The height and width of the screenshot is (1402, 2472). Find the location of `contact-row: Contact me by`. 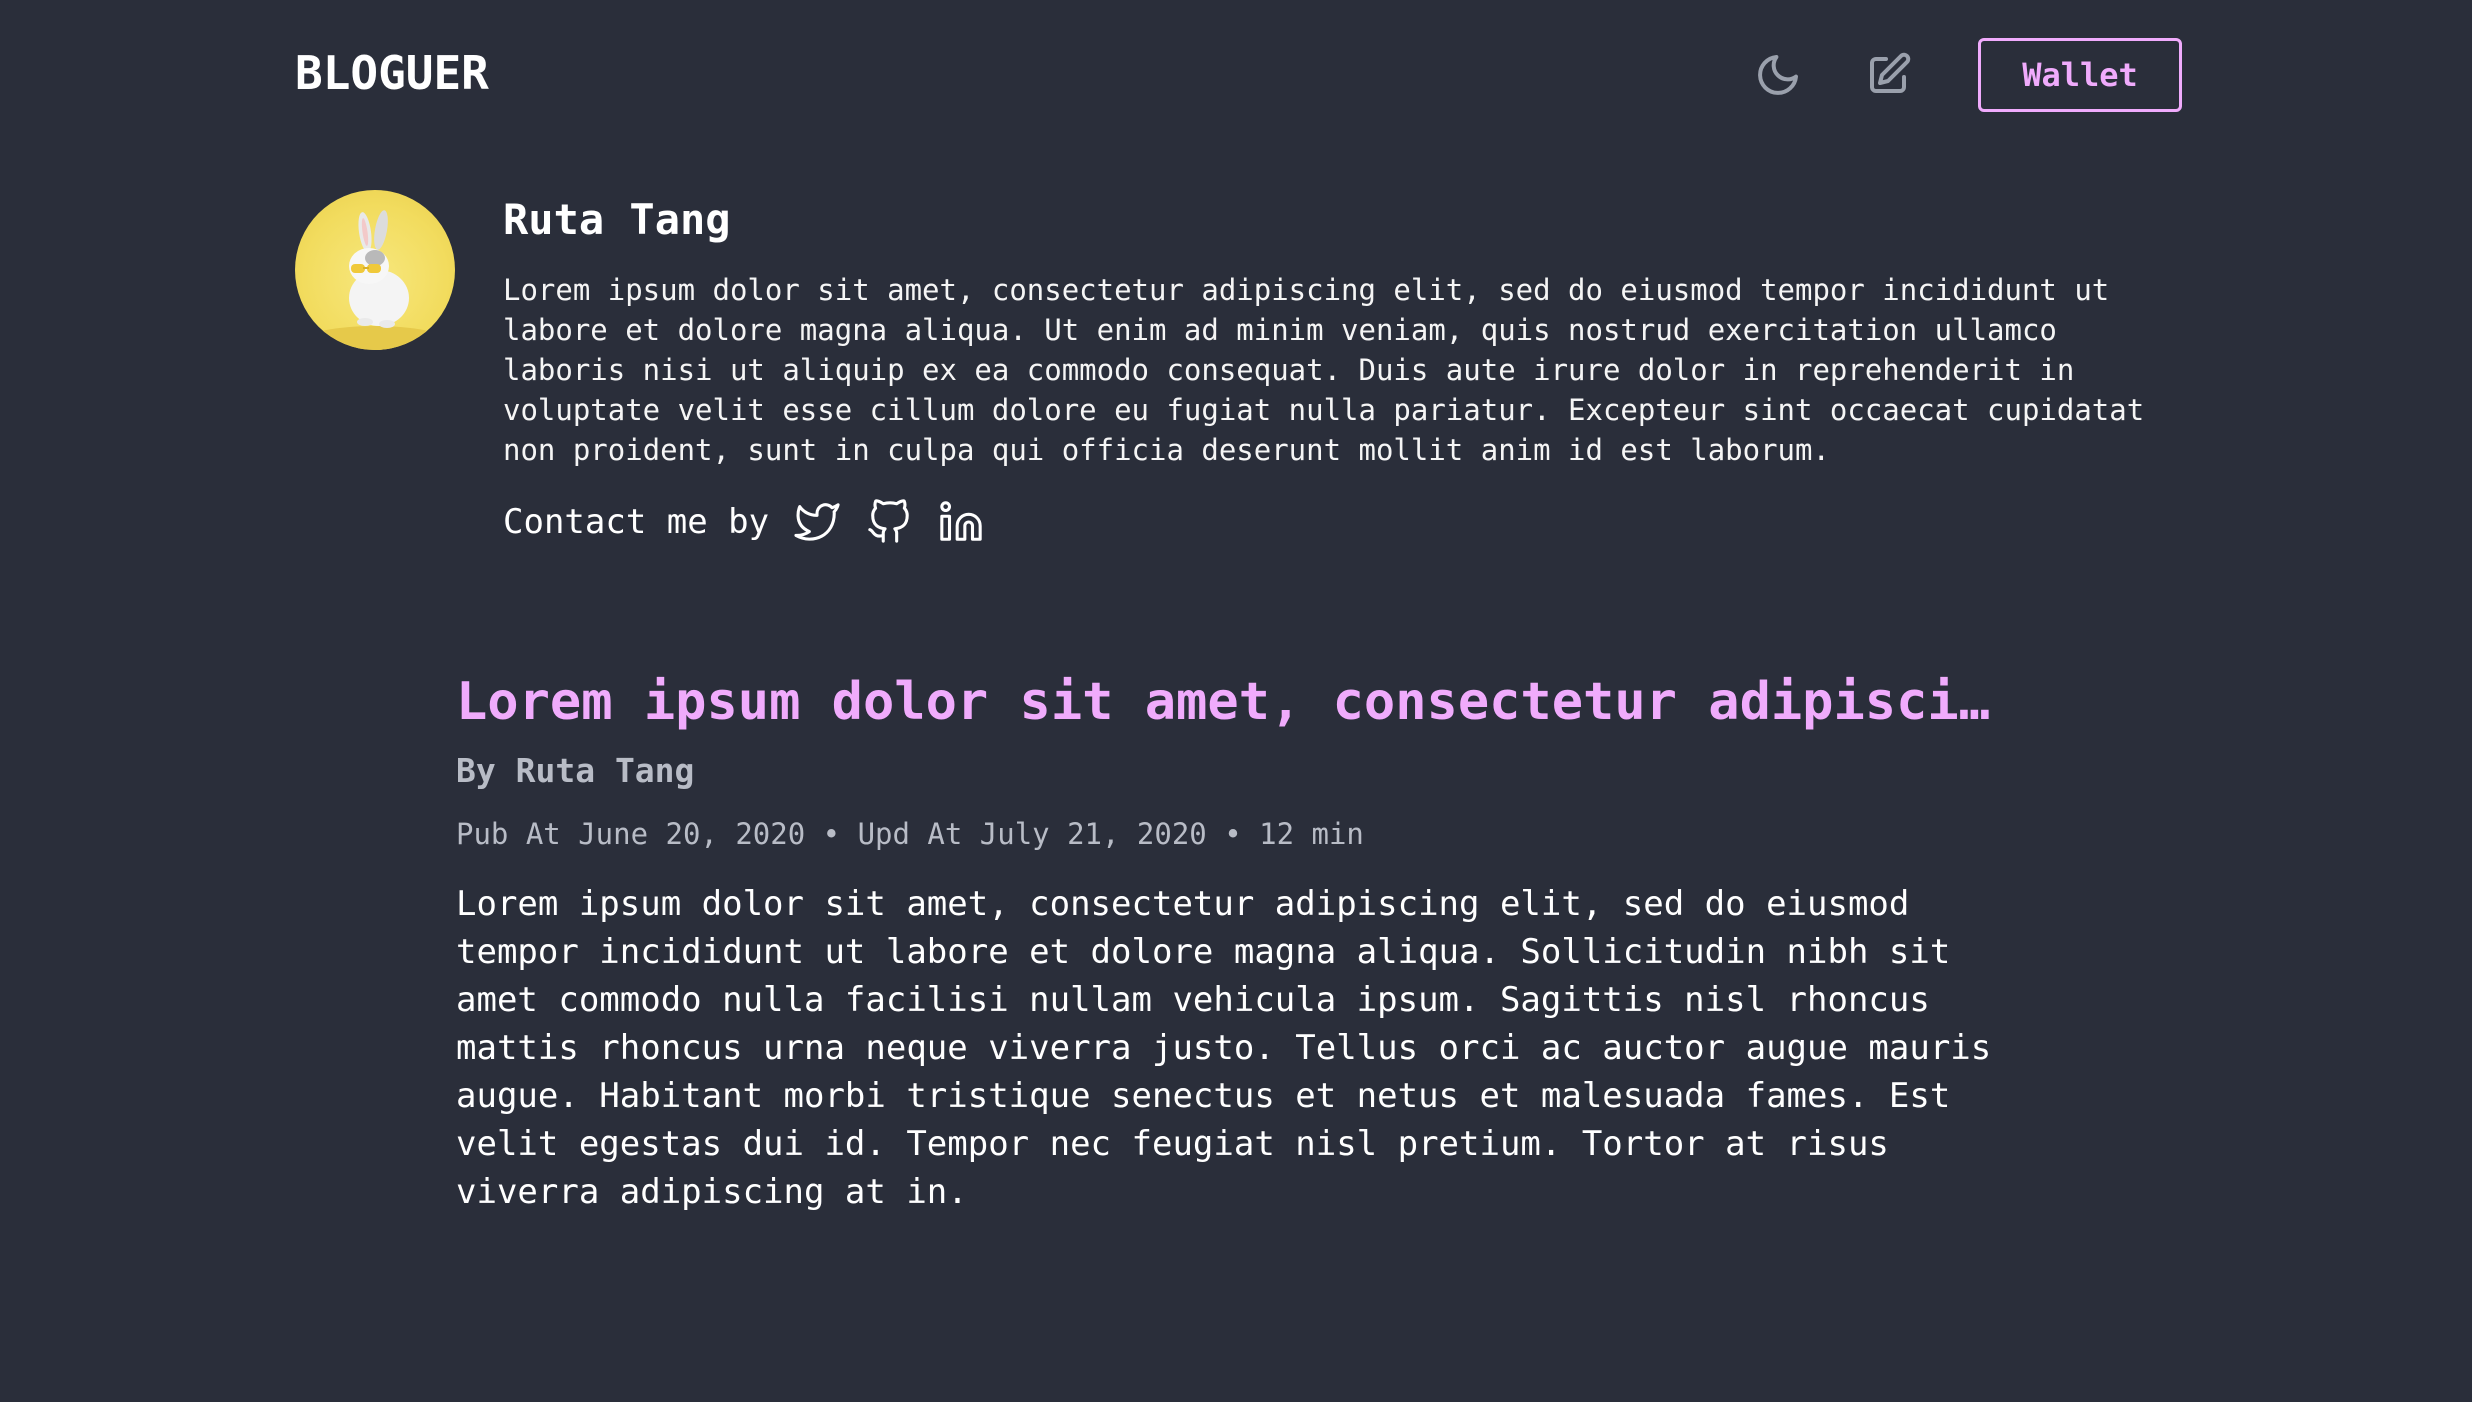

contact-row: Contact me by is located at coordinates (1339, 522).